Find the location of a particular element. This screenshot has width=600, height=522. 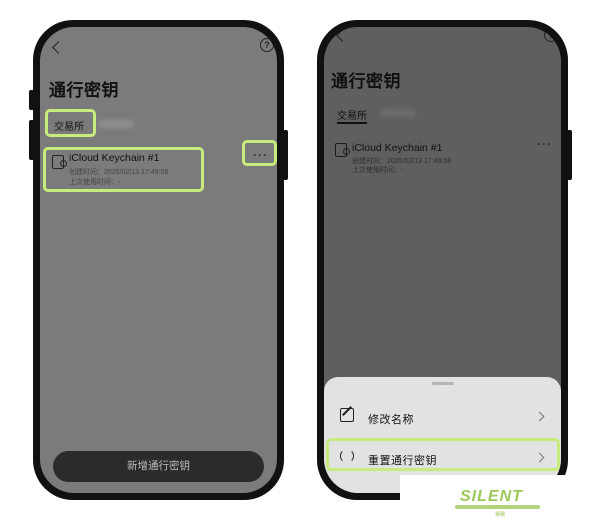

sheet-handle is located at coordinates (442, 383).